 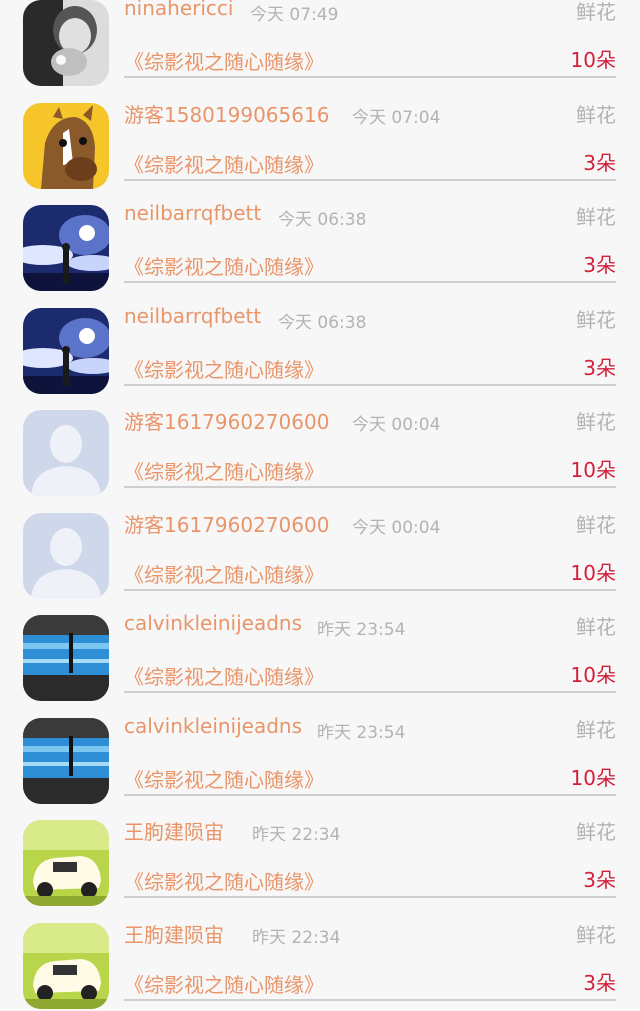 I want to click on username: 游客1580199065616, so click(x=226, y=113).